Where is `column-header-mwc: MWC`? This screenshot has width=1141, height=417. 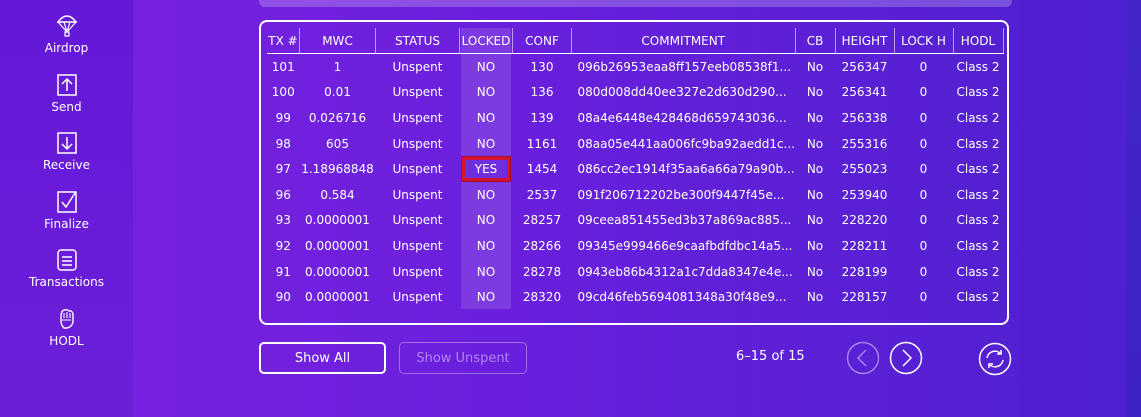
column-header-mwc: MWC is located at coordinates (337, 41).